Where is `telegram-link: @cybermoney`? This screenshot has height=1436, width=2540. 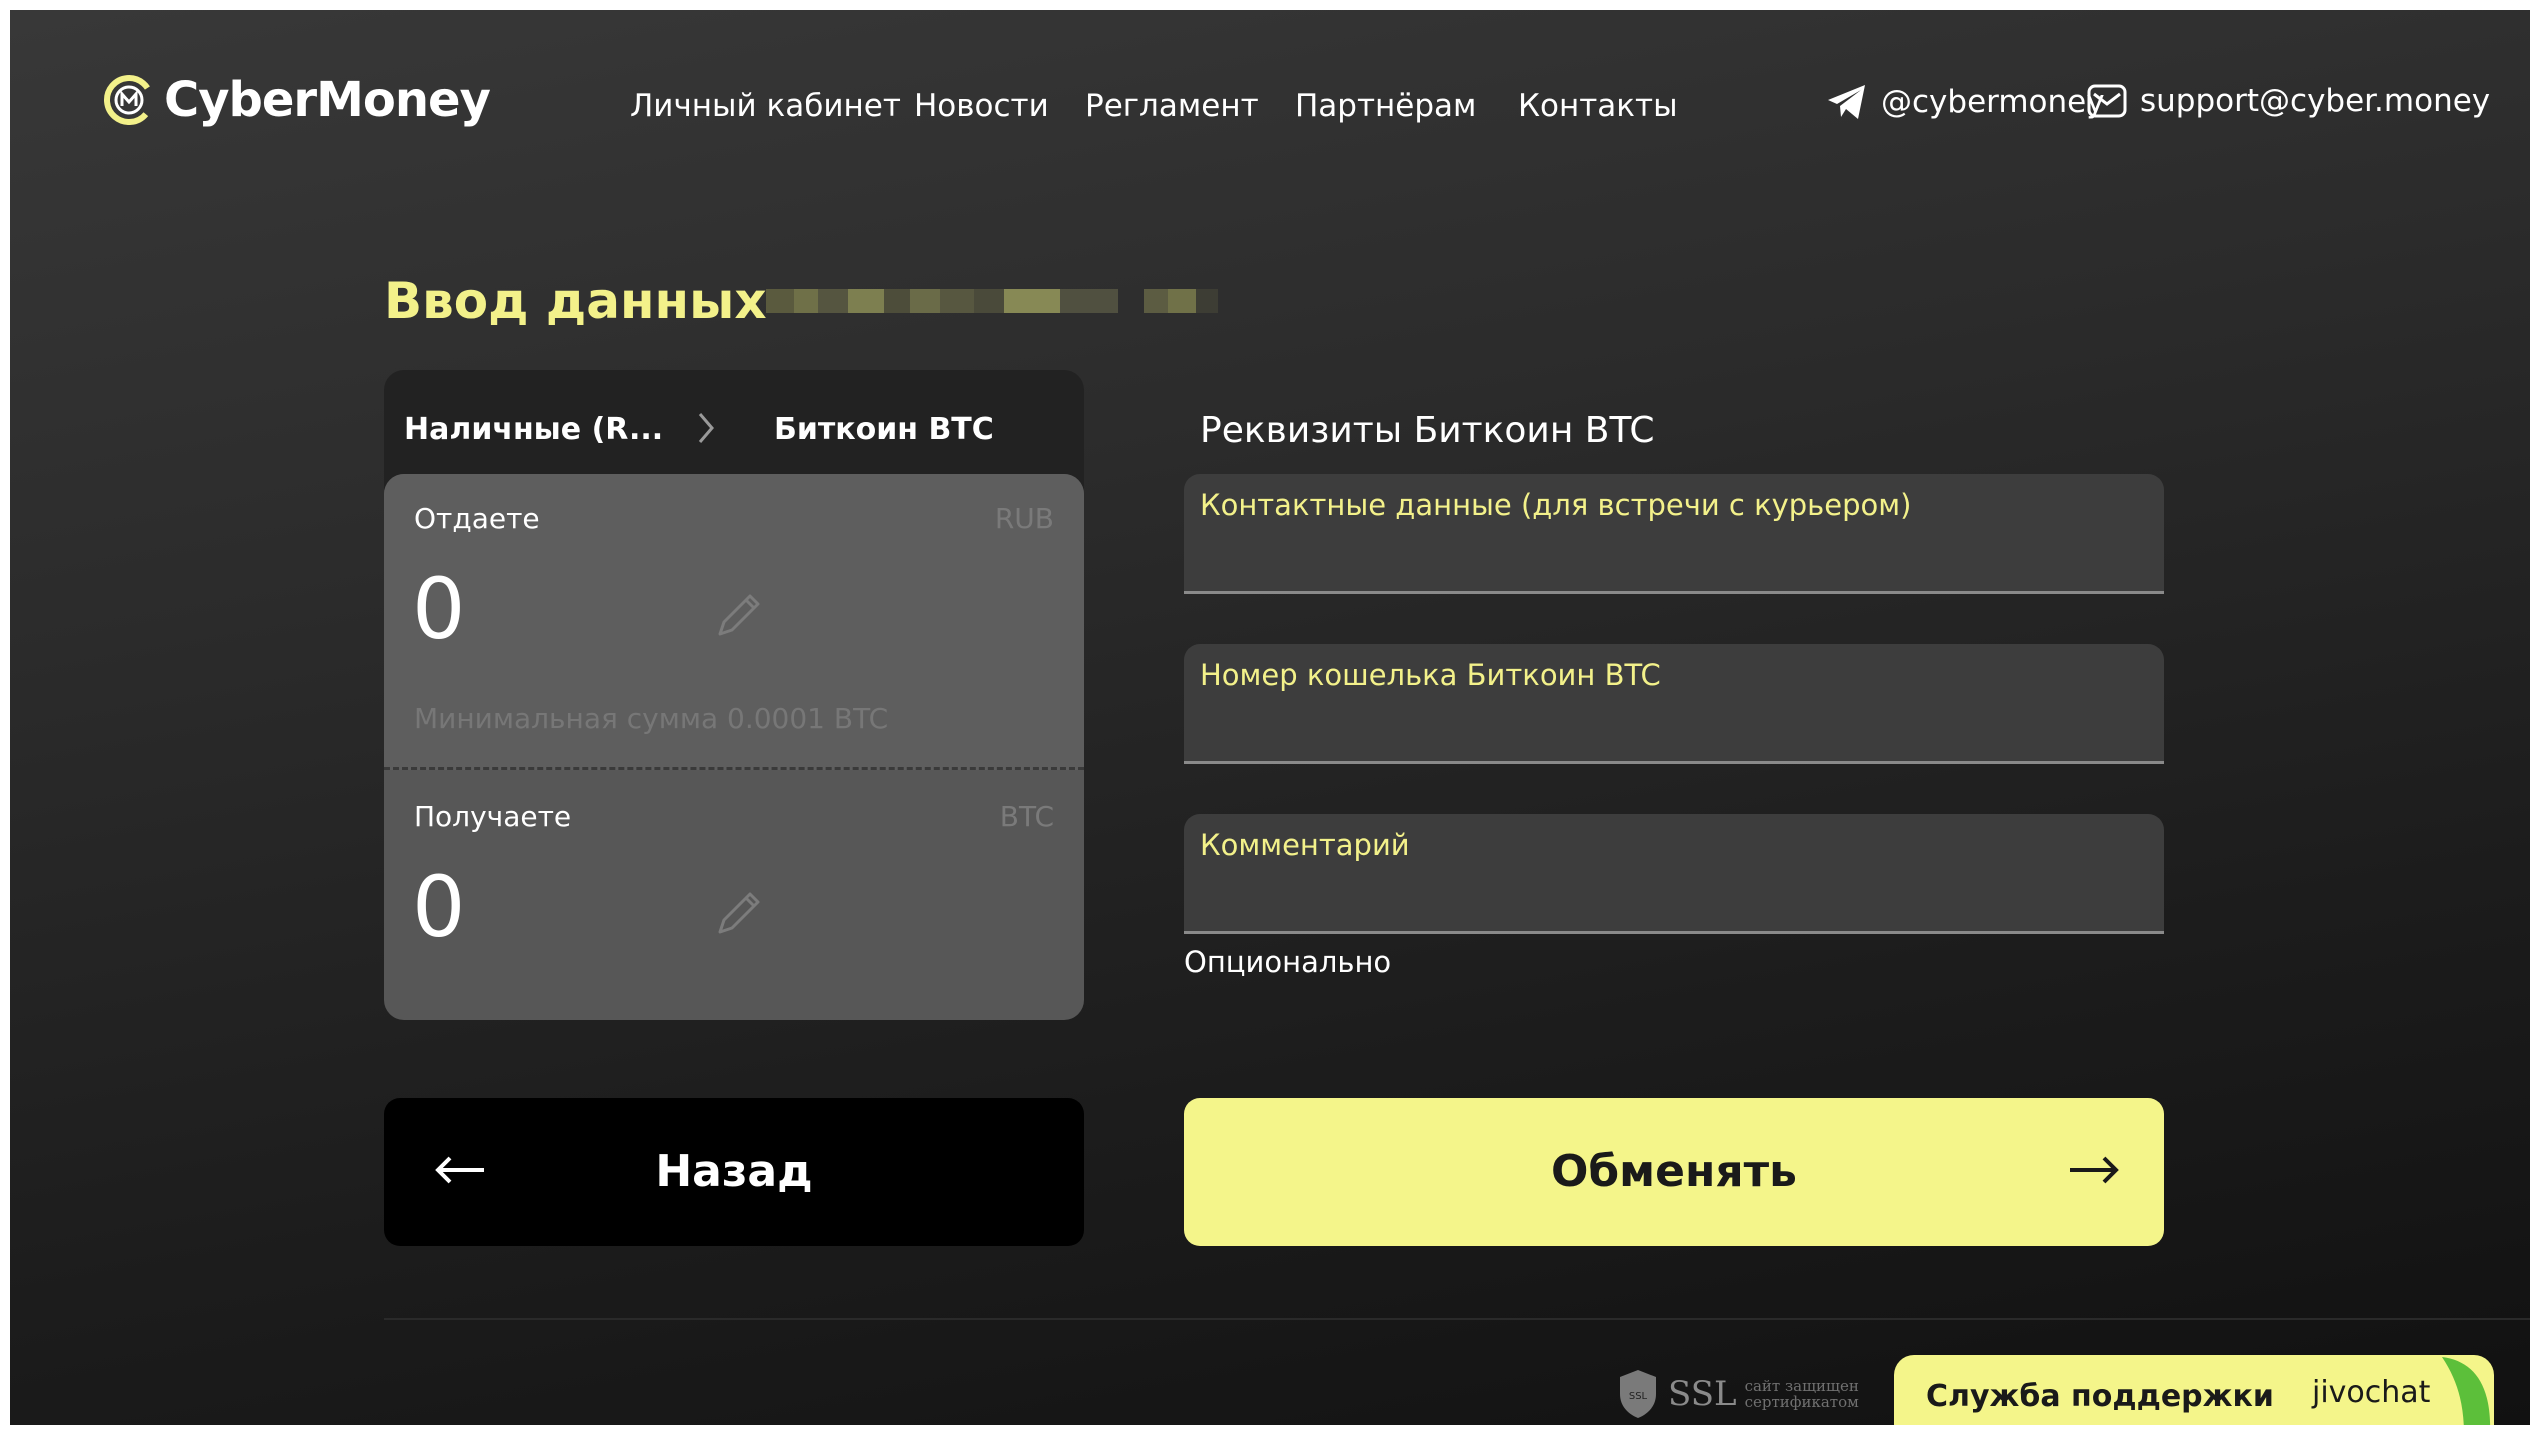
telegram-link: @cybermoney is located at coordinates (1965, 102).